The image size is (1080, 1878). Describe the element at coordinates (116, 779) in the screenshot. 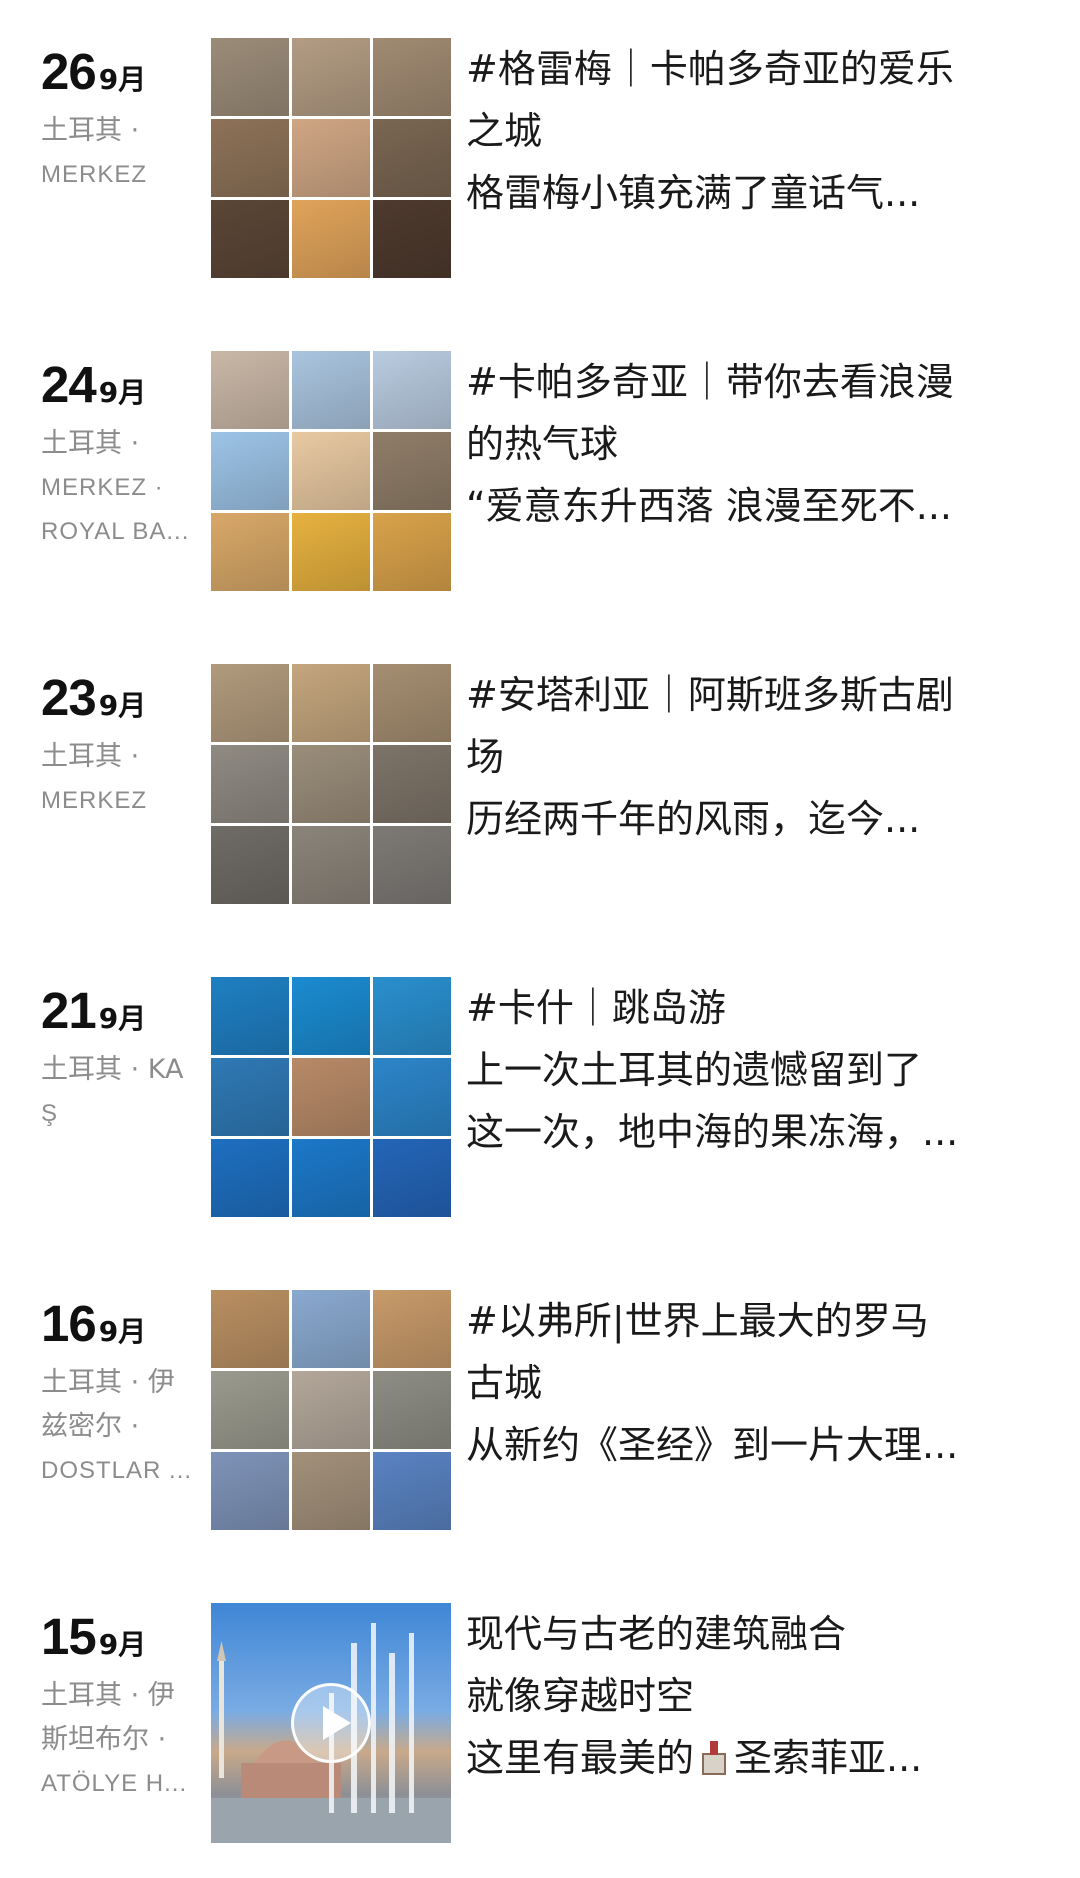

I see `post-location: 土耳其 · MERKEZ` at that location.